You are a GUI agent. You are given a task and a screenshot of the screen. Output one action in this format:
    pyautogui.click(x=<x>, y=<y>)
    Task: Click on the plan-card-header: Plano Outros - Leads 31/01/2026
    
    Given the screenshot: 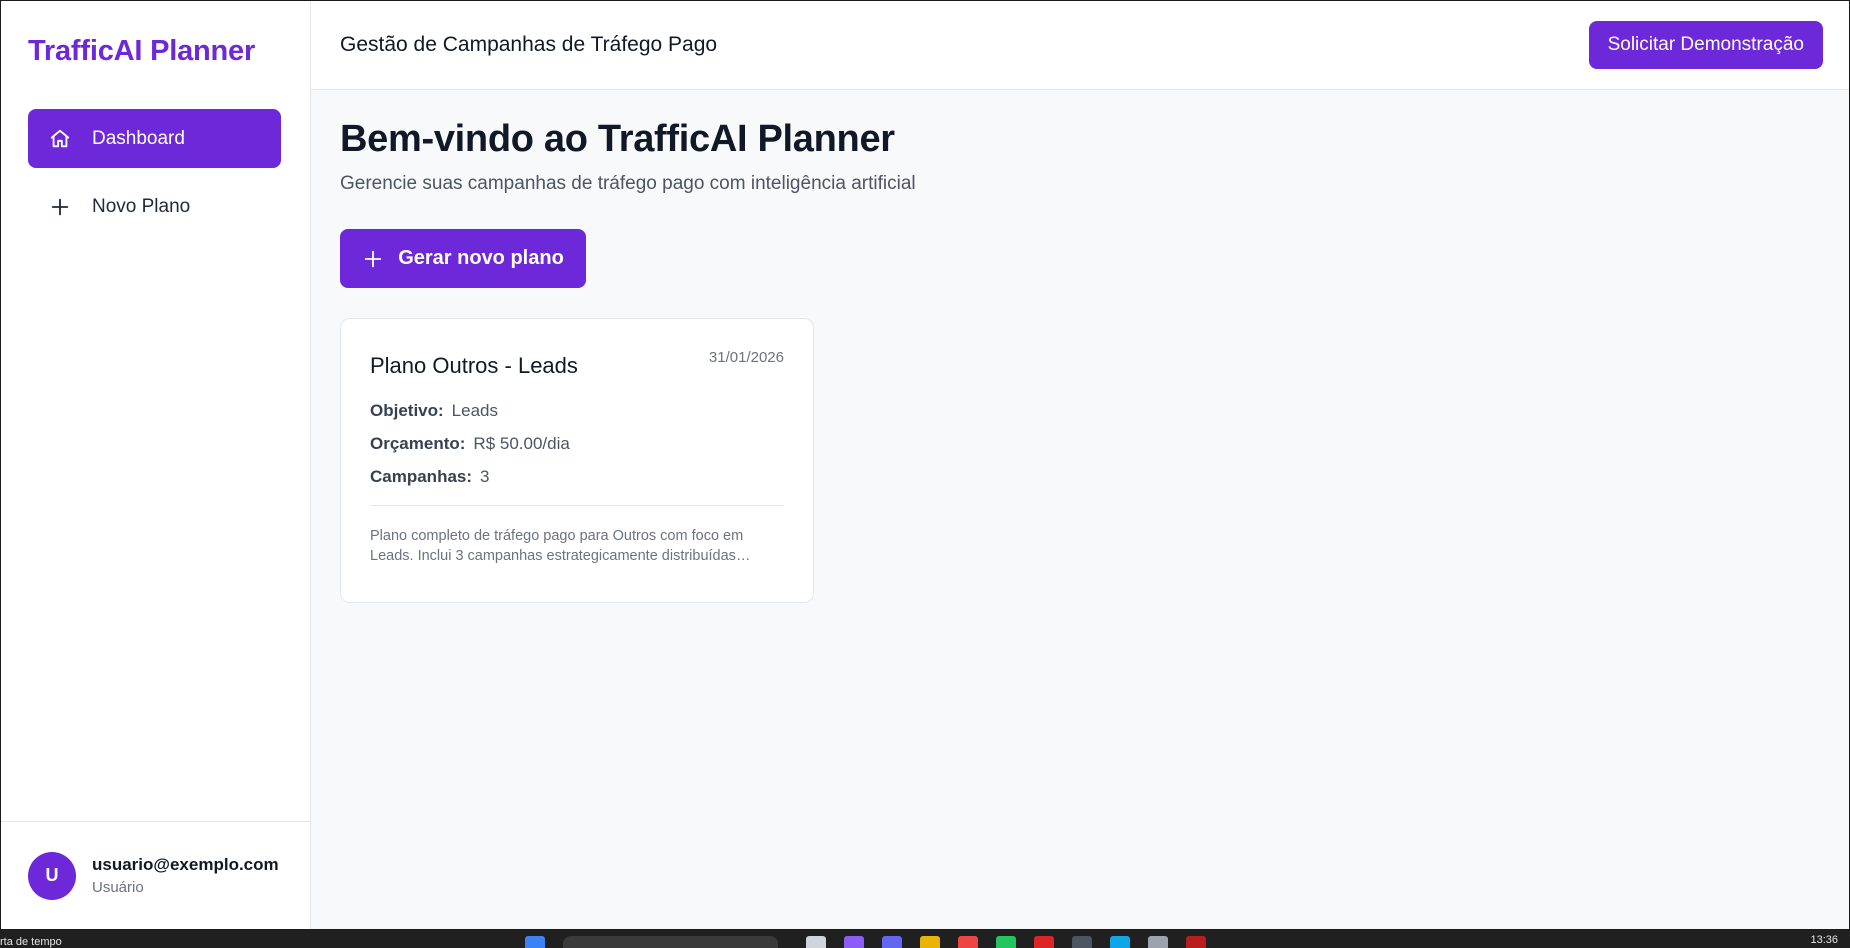 What is the action you would take?
    pyautogui.click(x=577, y=363)
    